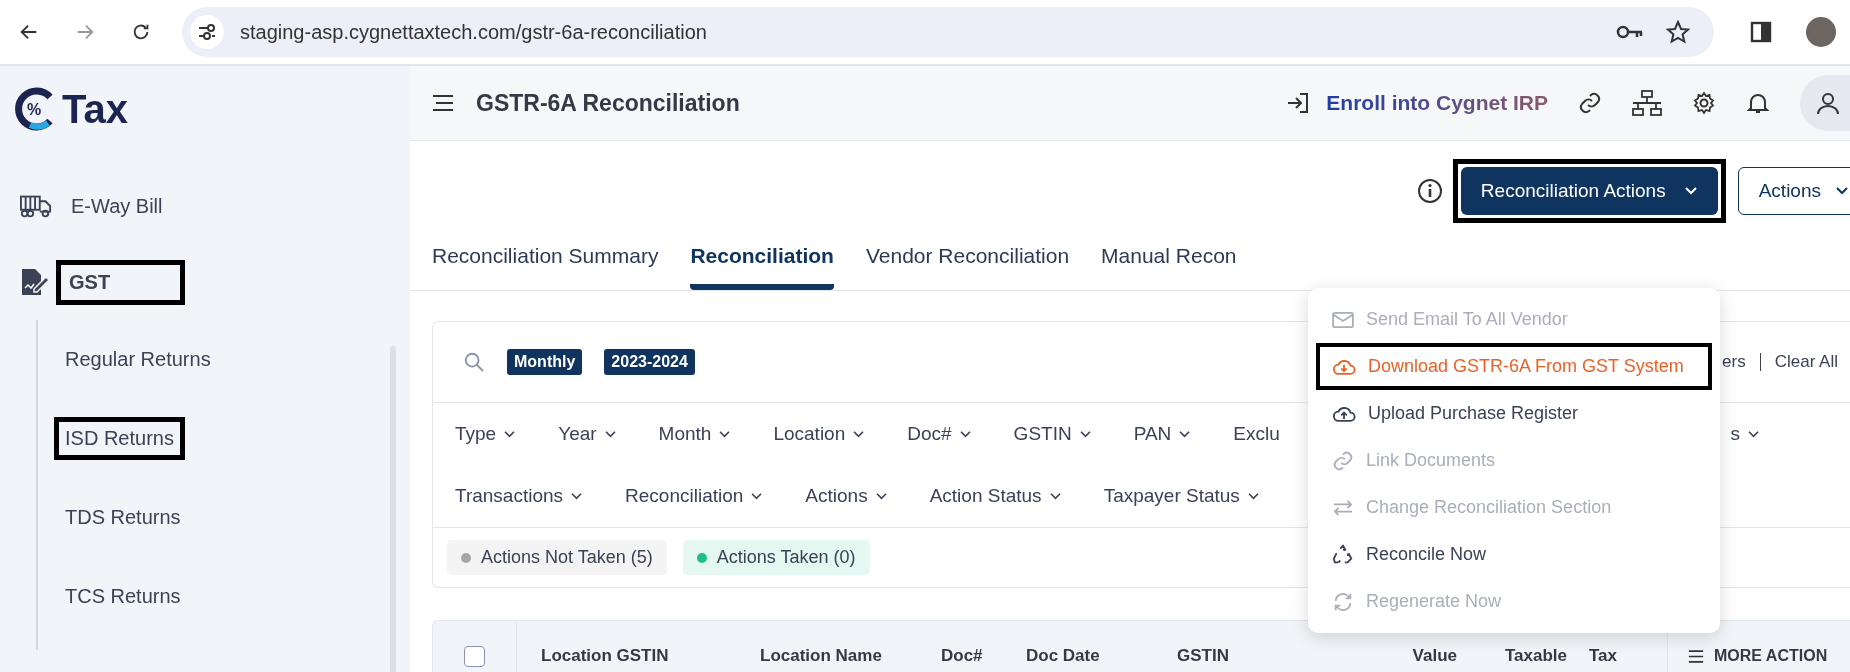  What do you see at coordinates (1704, 103) in the screenshot?
I see `settings-icon` at bounding box center [1704, 103].